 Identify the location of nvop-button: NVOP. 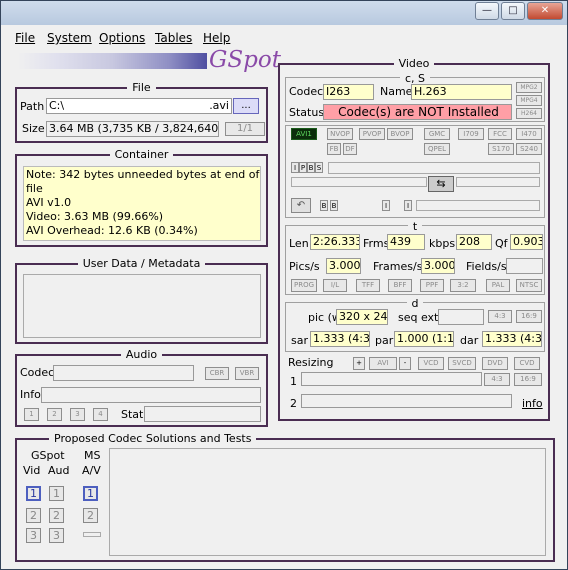
(340, 134).